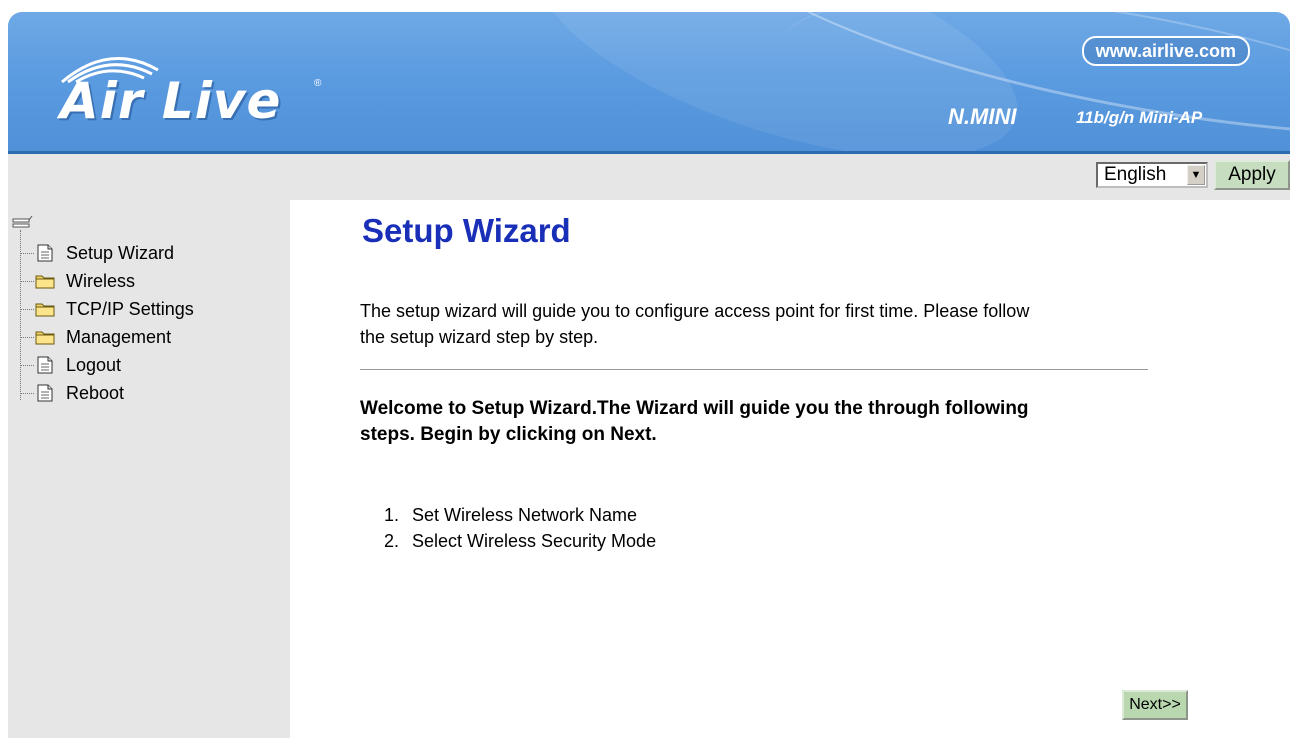 Image resolution: width=1290 pixels, height=738 pixels. What do you see at coordinates (1155, 705) in the screenshot?
I see `next-button: Next>>` at bounding box center [1155, 705].